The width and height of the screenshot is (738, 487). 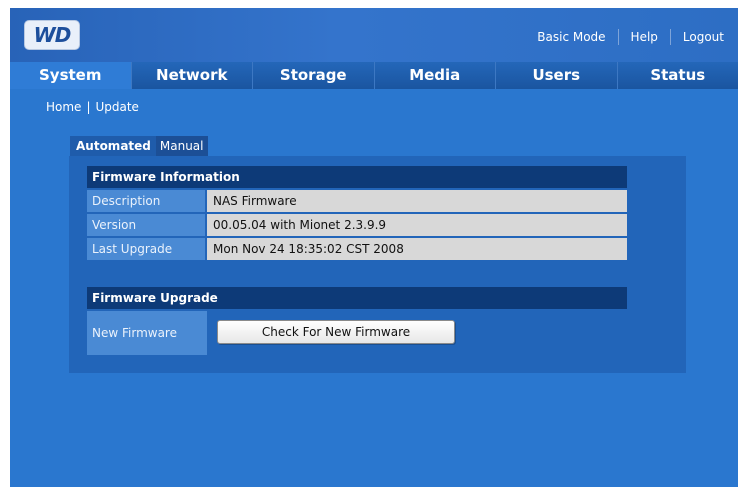 What do you see at coordinates (192, 75) in the screenshot?
I see `nav-tab-network: Network` at bounding box center [192, 75].